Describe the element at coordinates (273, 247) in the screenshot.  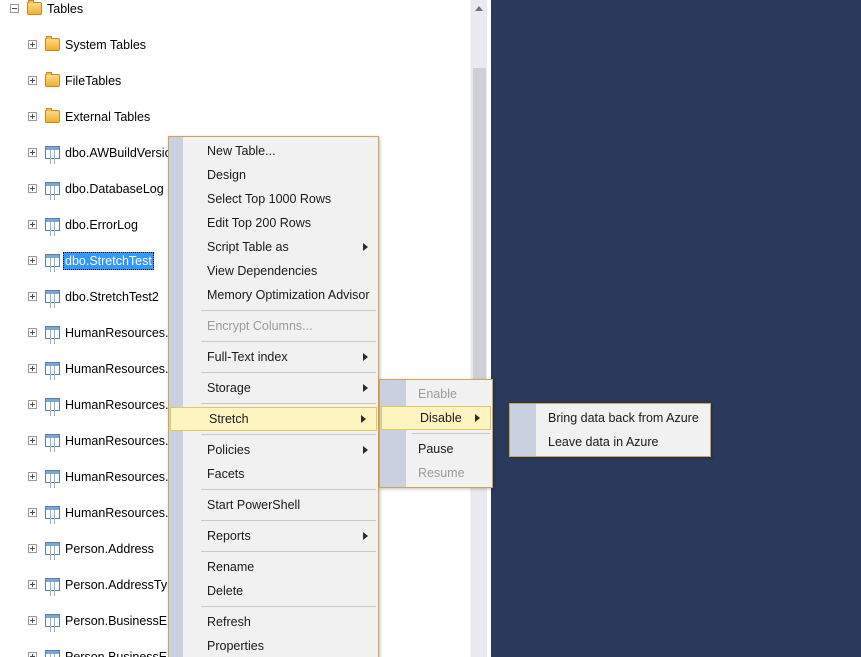
I see `menu-item: Script Table as` at that location.